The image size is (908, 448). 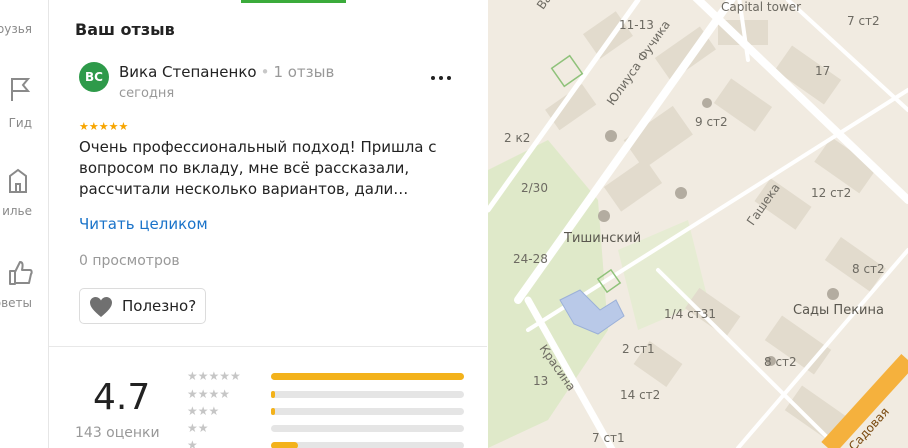 I want to click on map-house-label: 24-28, so click(x=530, y=259).